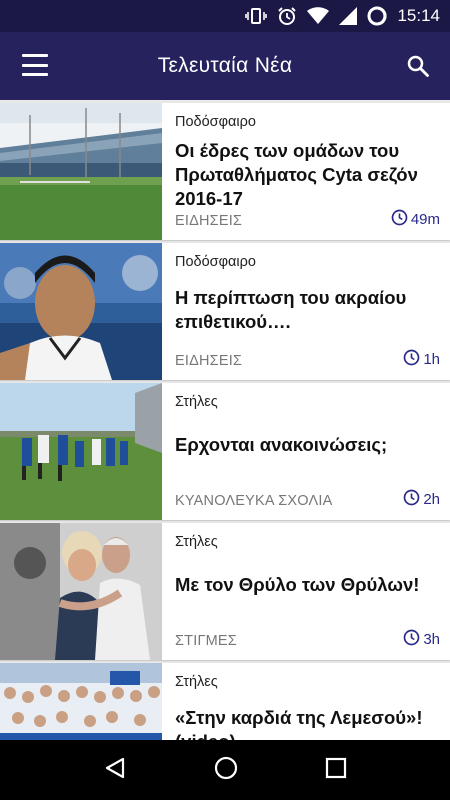  Describe the element at coordinates (35, 65) in the screenshot. I see `hamburger-menu-icon` at that location.